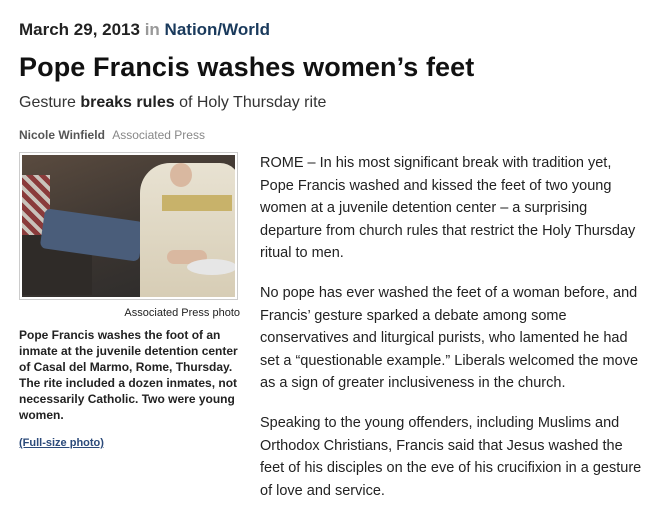 The width and height of the screenshot is (656, 519). Describe the element at coordinates (181, 175) in the screenshot. I see `photo-figure-head` at that location.